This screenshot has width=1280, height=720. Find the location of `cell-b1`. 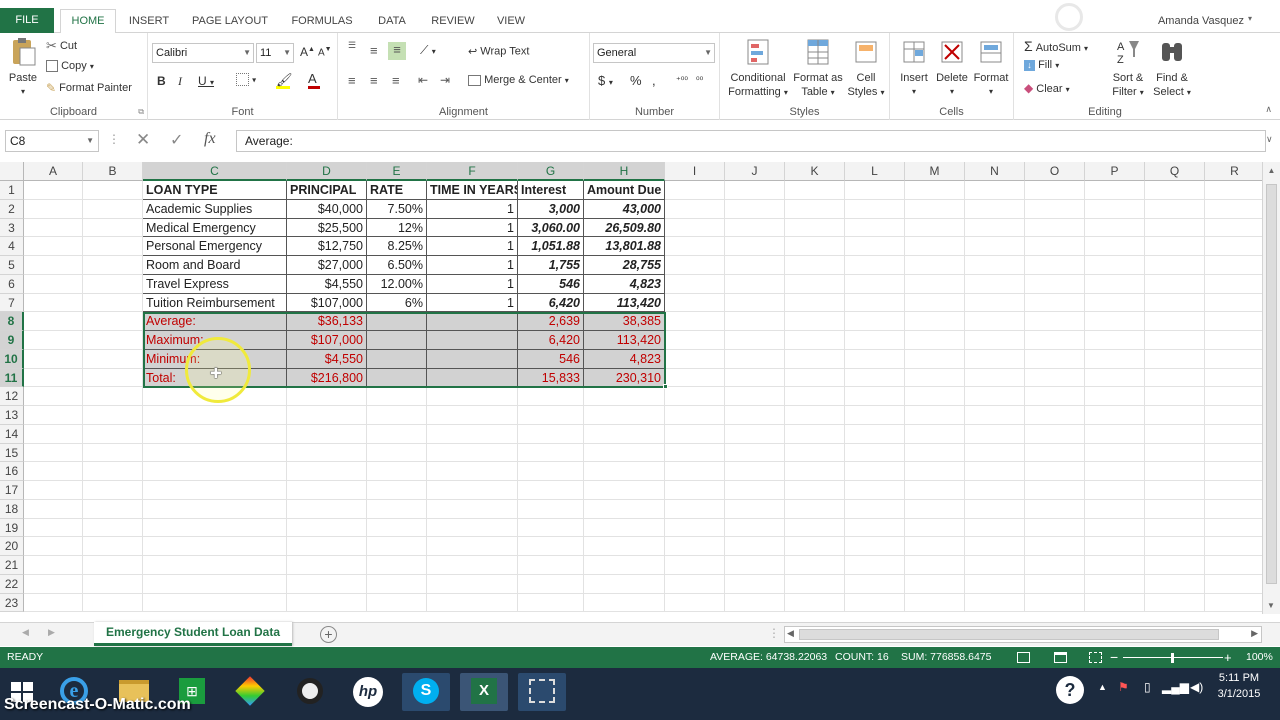

cell-b1 is located at coordinates (113, 190).